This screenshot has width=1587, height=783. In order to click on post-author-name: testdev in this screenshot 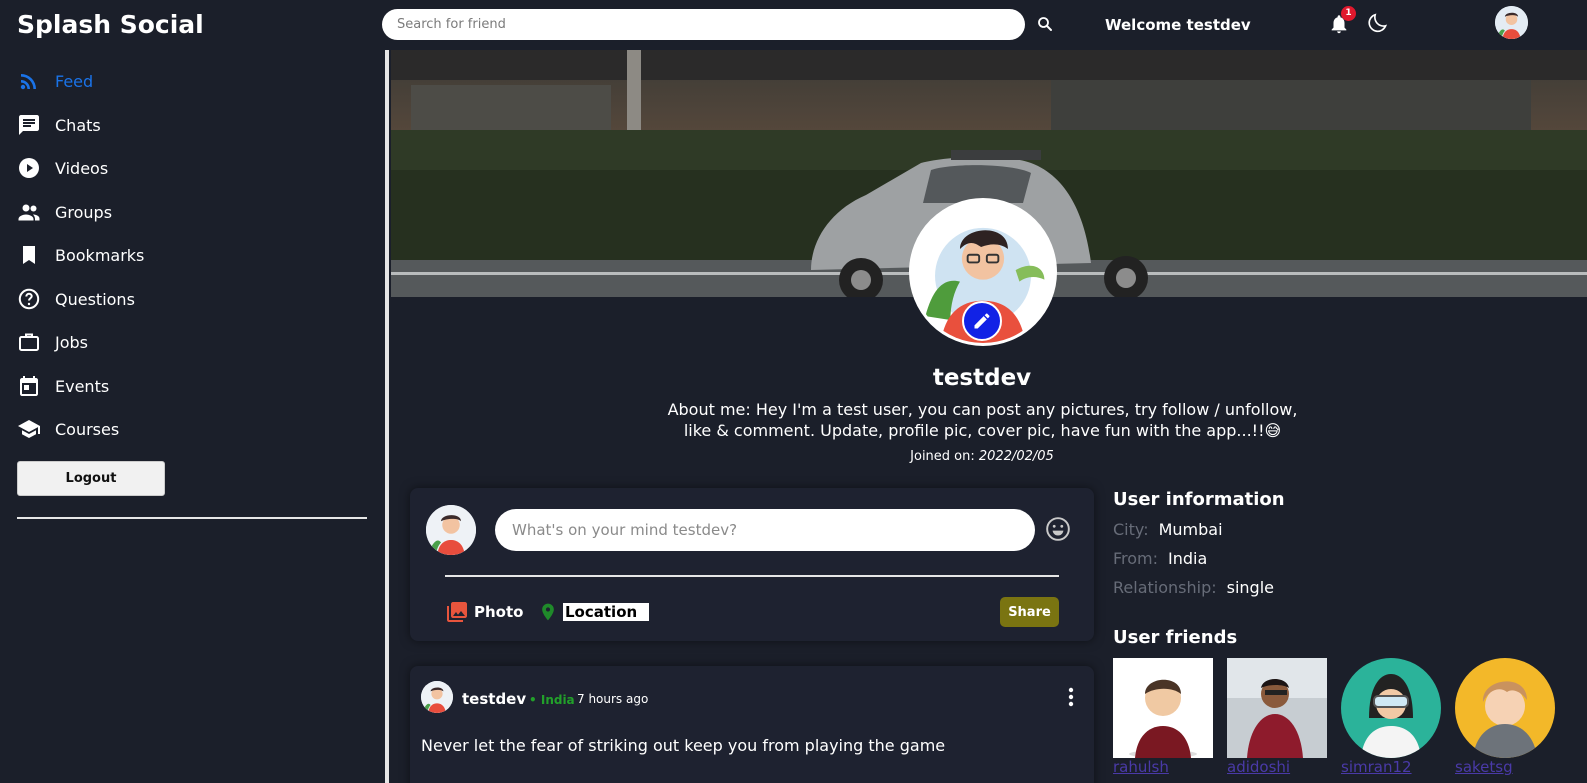, I will do `click(494, 699)`.